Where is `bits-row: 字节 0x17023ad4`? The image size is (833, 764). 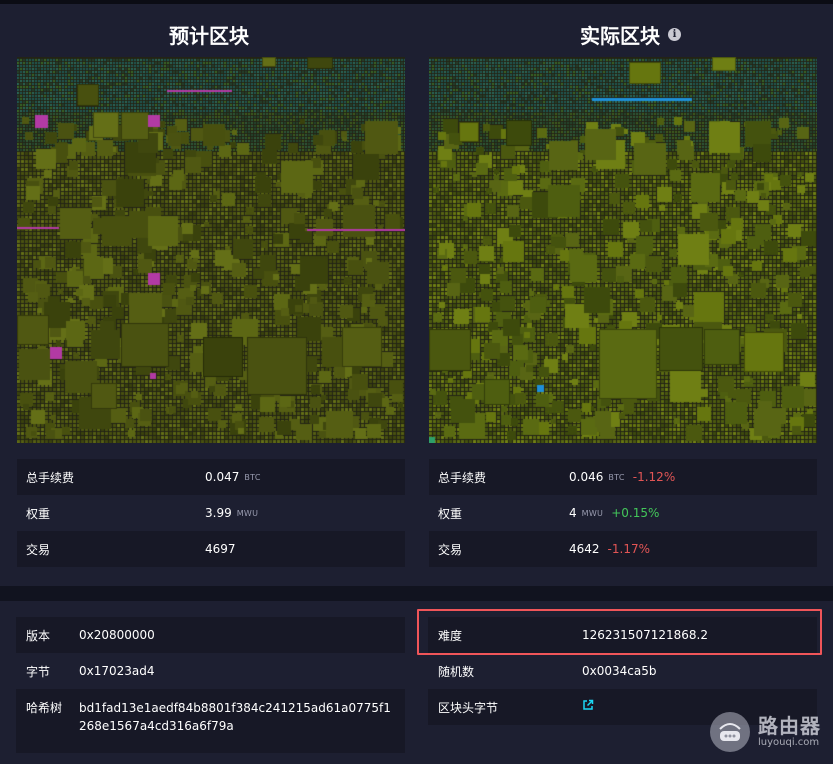
bits-row: 字节 0x17023ad4 is located at coordinates (210, 671).